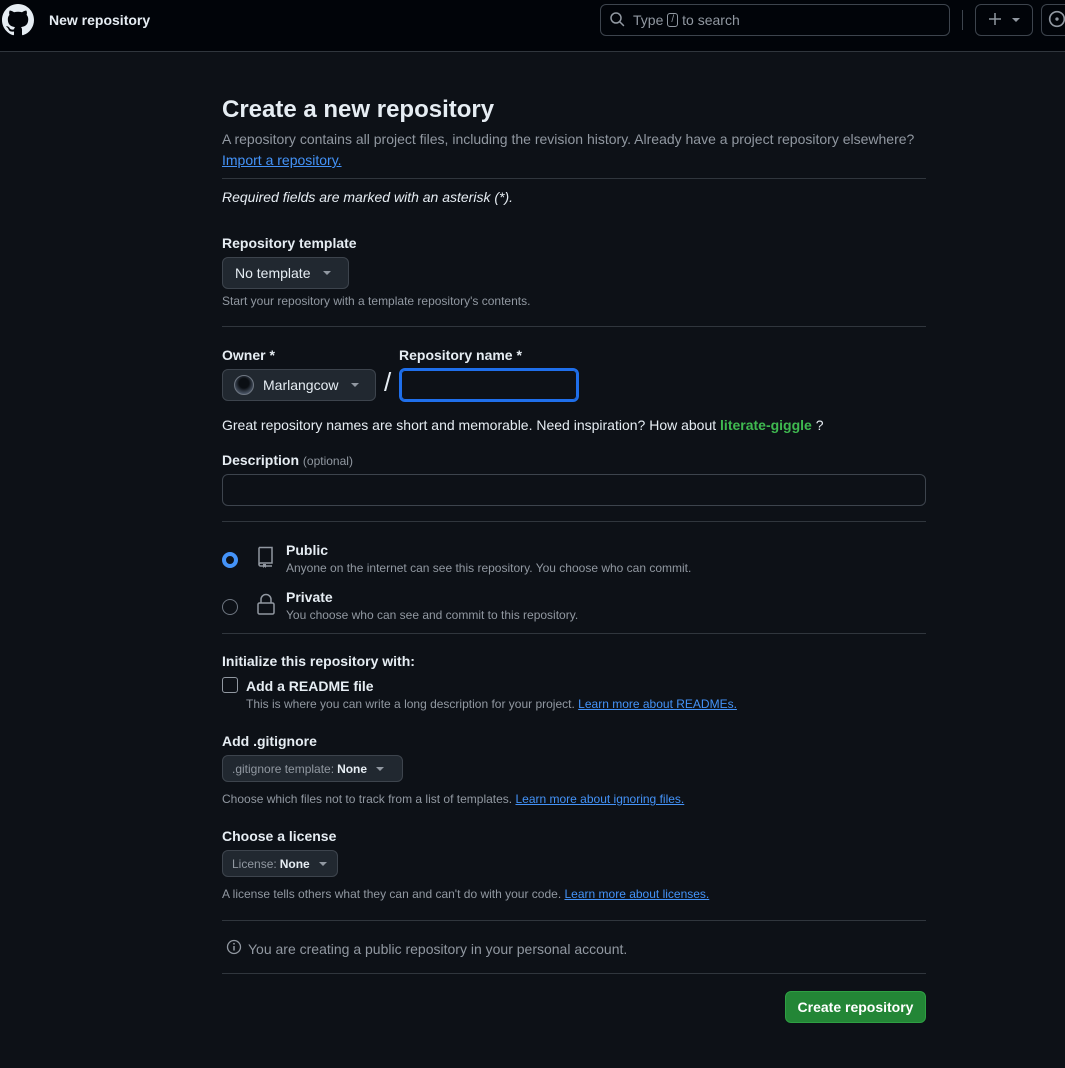 The height and width of the screenshot is (1068, 1065). Describe the element at coordinates (230, 560) in the screenshot. I see `public-radio` at that location.